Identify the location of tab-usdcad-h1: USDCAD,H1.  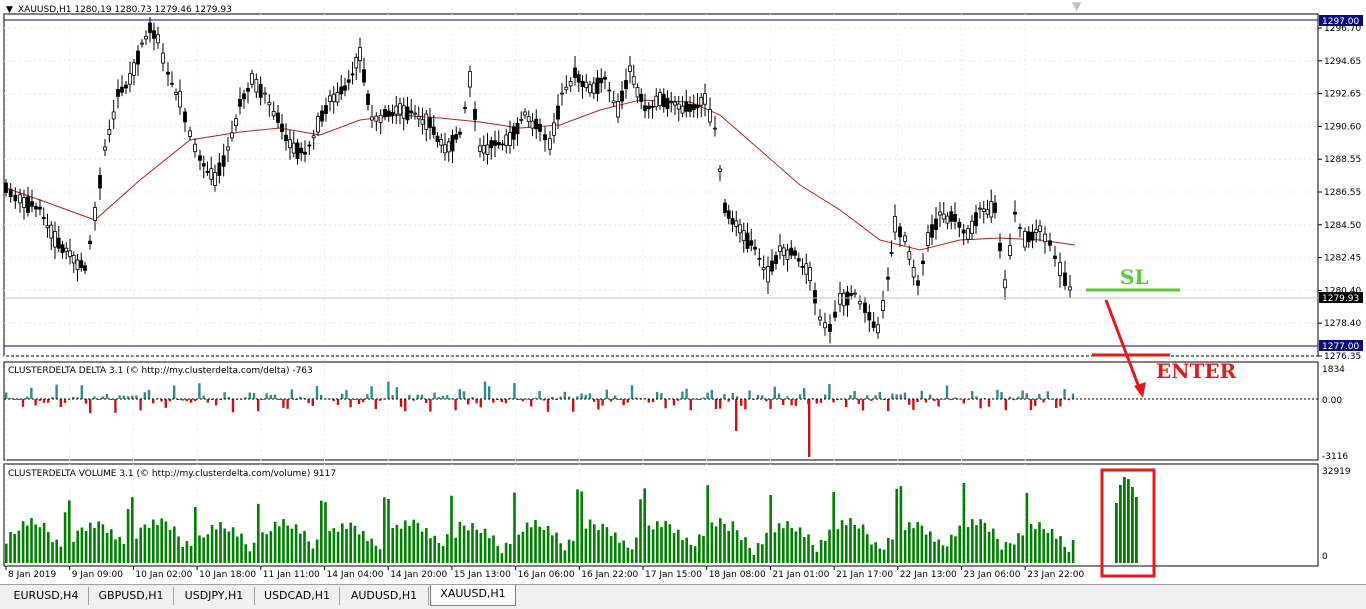
(297, 596).